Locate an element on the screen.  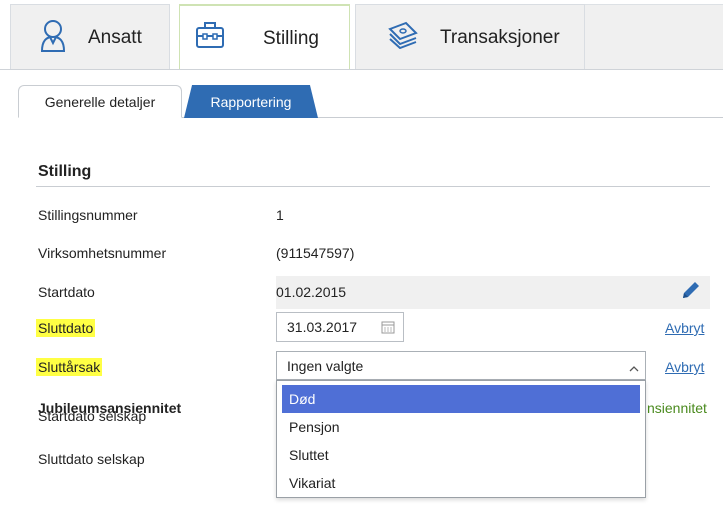
tab-ansatt: Ansatt is located at coordinates (90, 36).